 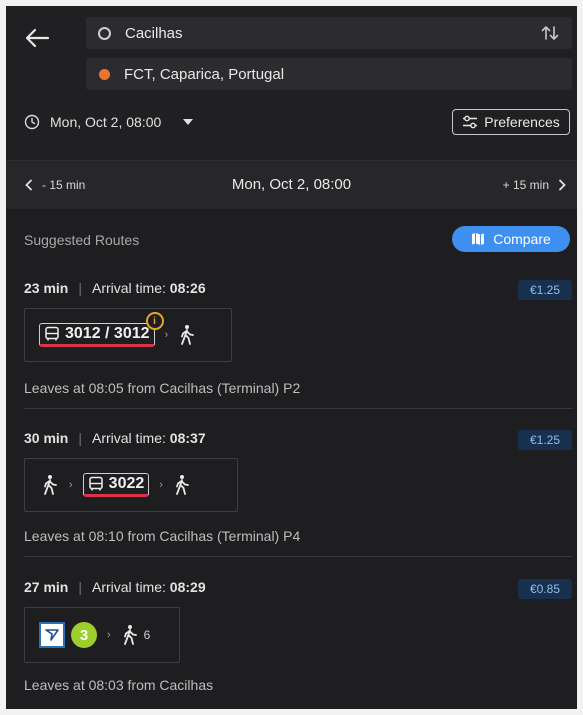 I want to click on arrival-time: 08:29, so click(x=187, y=587).